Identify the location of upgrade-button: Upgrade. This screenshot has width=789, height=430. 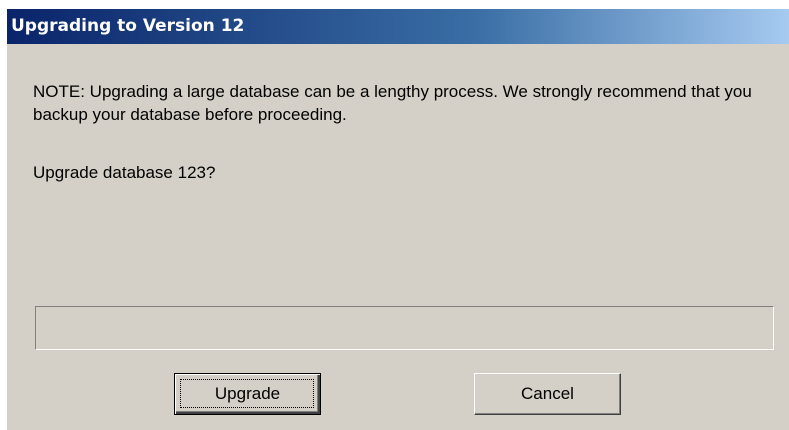
(247, 394).